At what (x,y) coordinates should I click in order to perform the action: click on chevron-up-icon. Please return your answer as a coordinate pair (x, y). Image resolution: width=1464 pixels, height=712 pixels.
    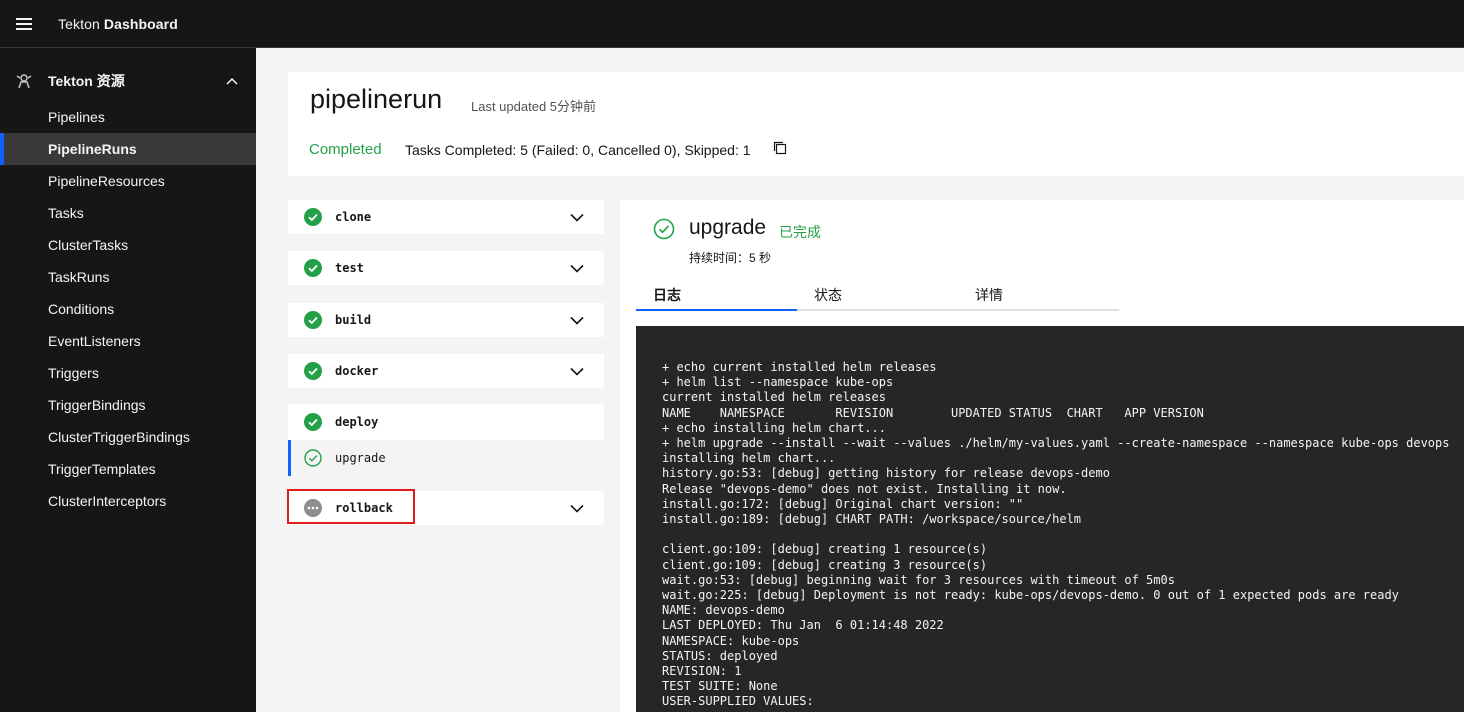
    Looking at the image, I should click on (232, 81).